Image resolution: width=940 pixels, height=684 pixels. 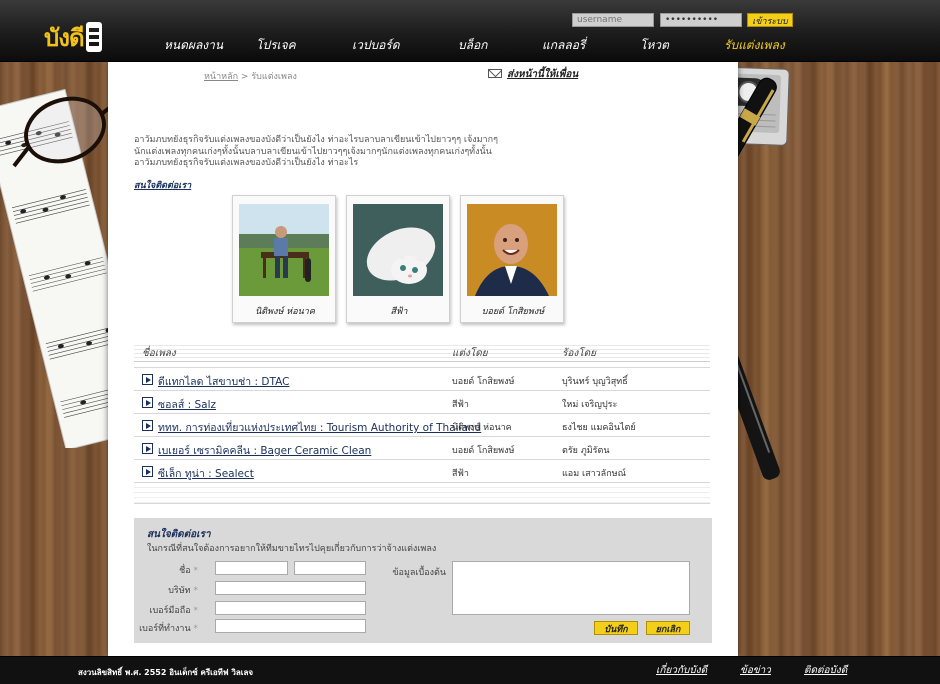 I want to click on company-label: บริษัท *, so click(x=183, y=591).